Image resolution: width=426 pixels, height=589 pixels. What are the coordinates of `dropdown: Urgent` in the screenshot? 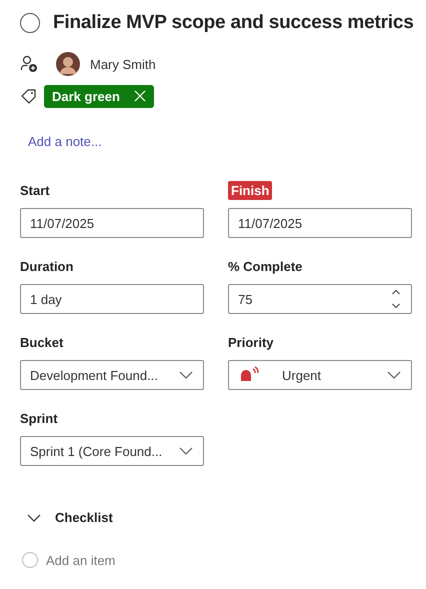 It's located at (320, 375).